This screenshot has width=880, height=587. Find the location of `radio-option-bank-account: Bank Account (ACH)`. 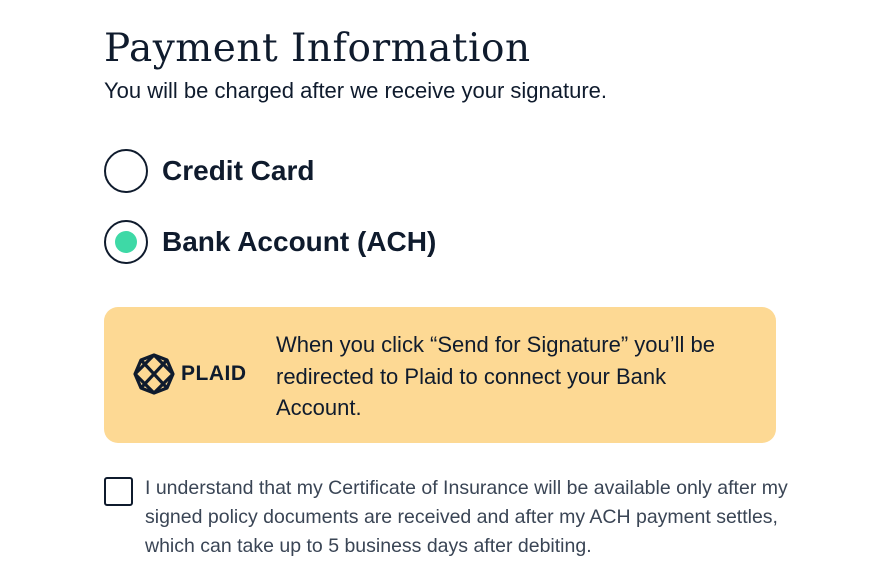

radio-option-bank-account: Bank Account (ACH) is located at coordinates (270, 242).